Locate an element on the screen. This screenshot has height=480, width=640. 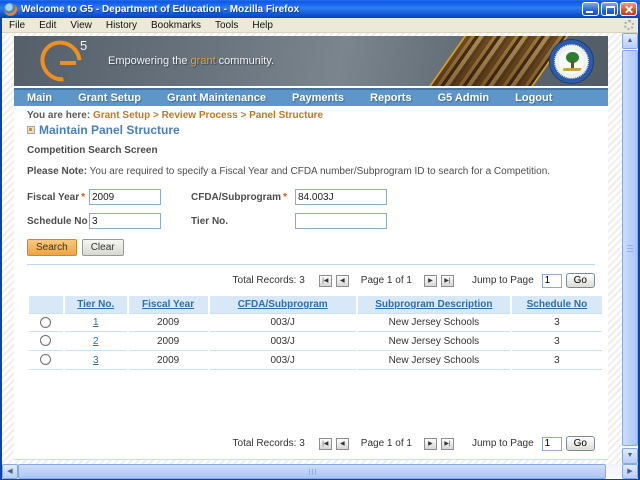
menu-bookmarks: Bookmarks is located at coordinates (176, 25).